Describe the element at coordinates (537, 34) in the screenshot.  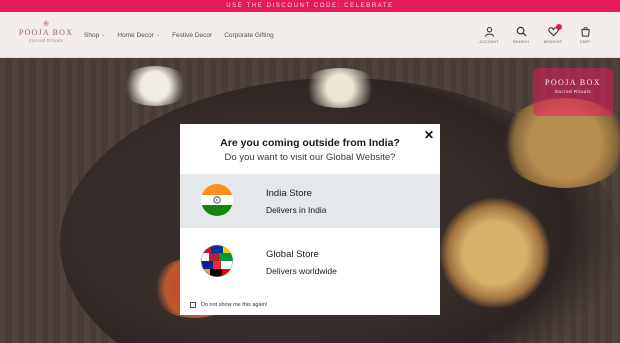
I see `header-icons: ACCOUNT SEARCH WISHLIST CART` at that location.